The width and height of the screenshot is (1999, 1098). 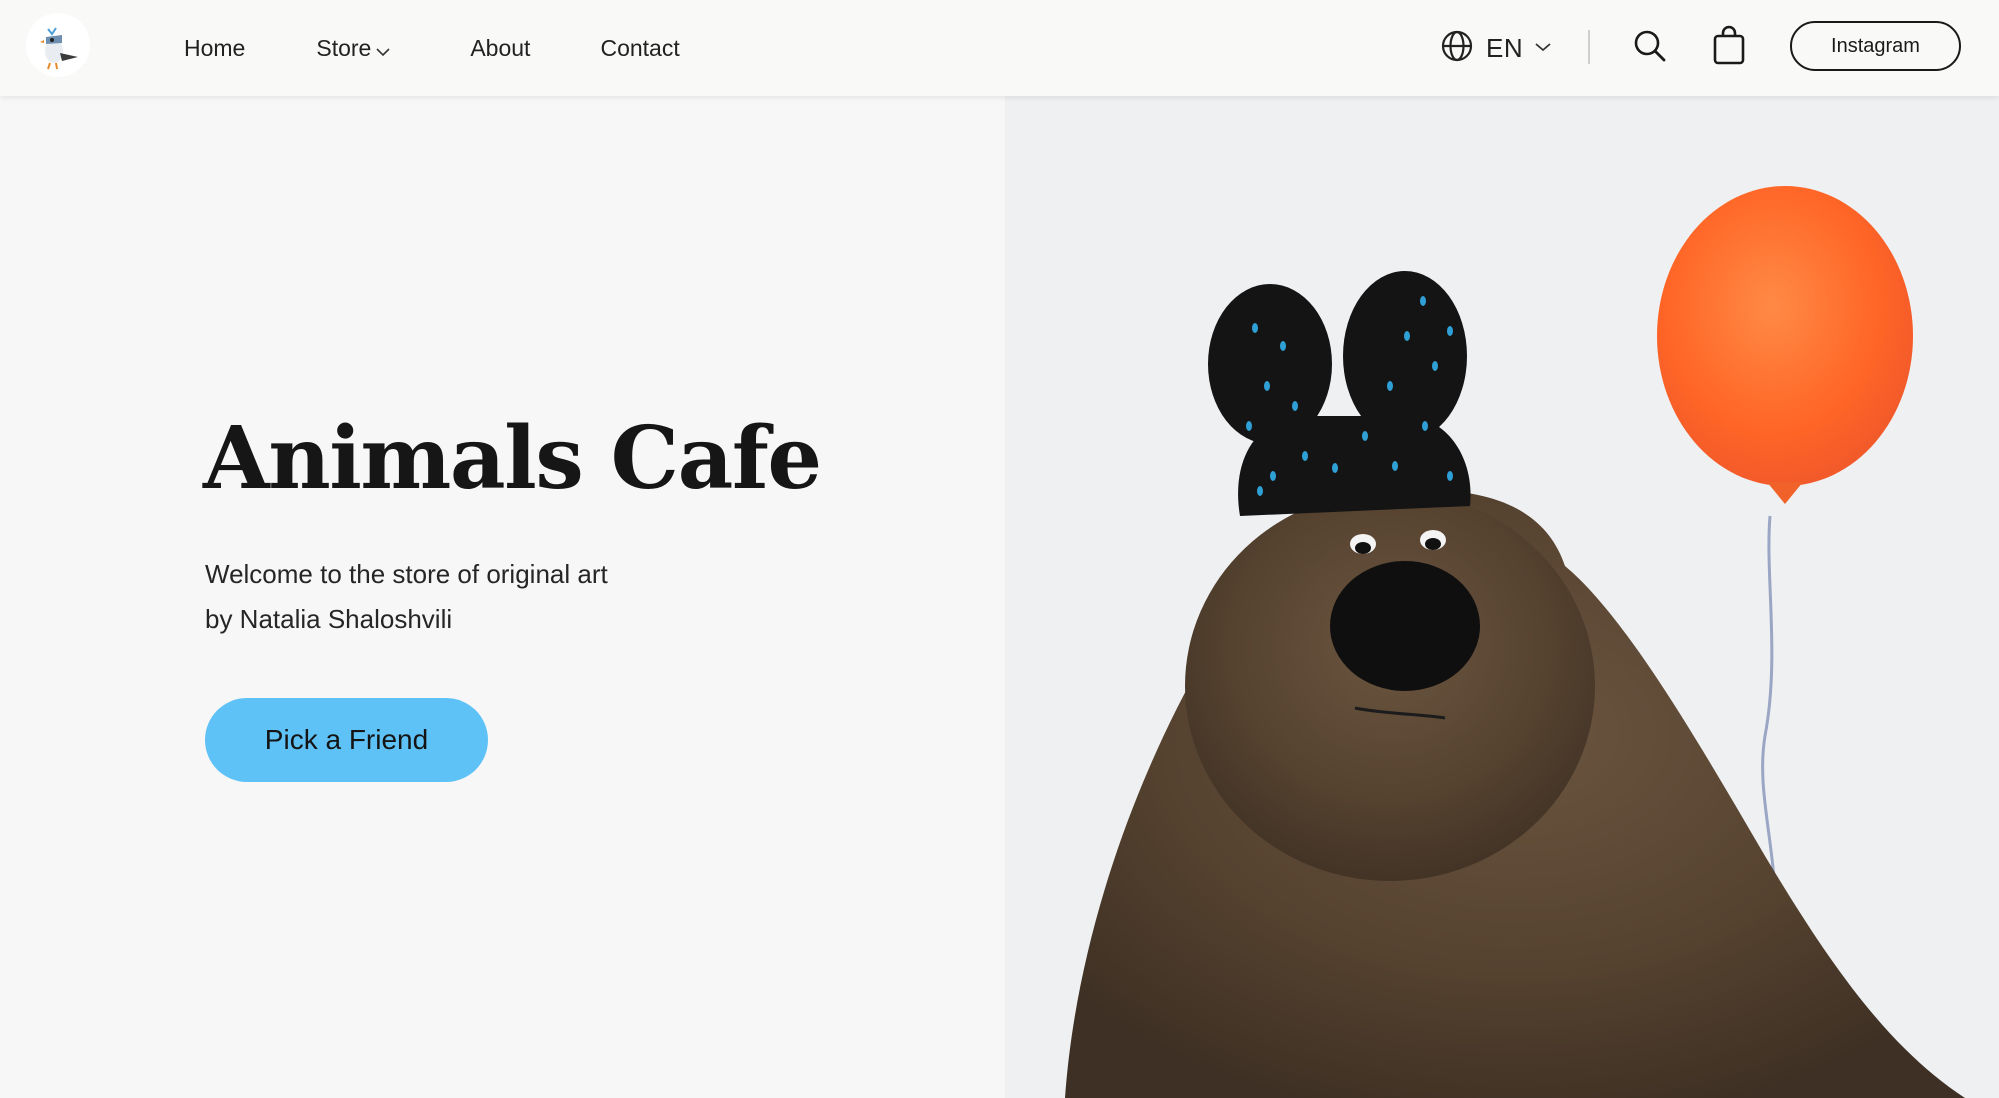 I want to click on site-header: Home Store About Contact EN Instagram, so click(x=999, y=48).